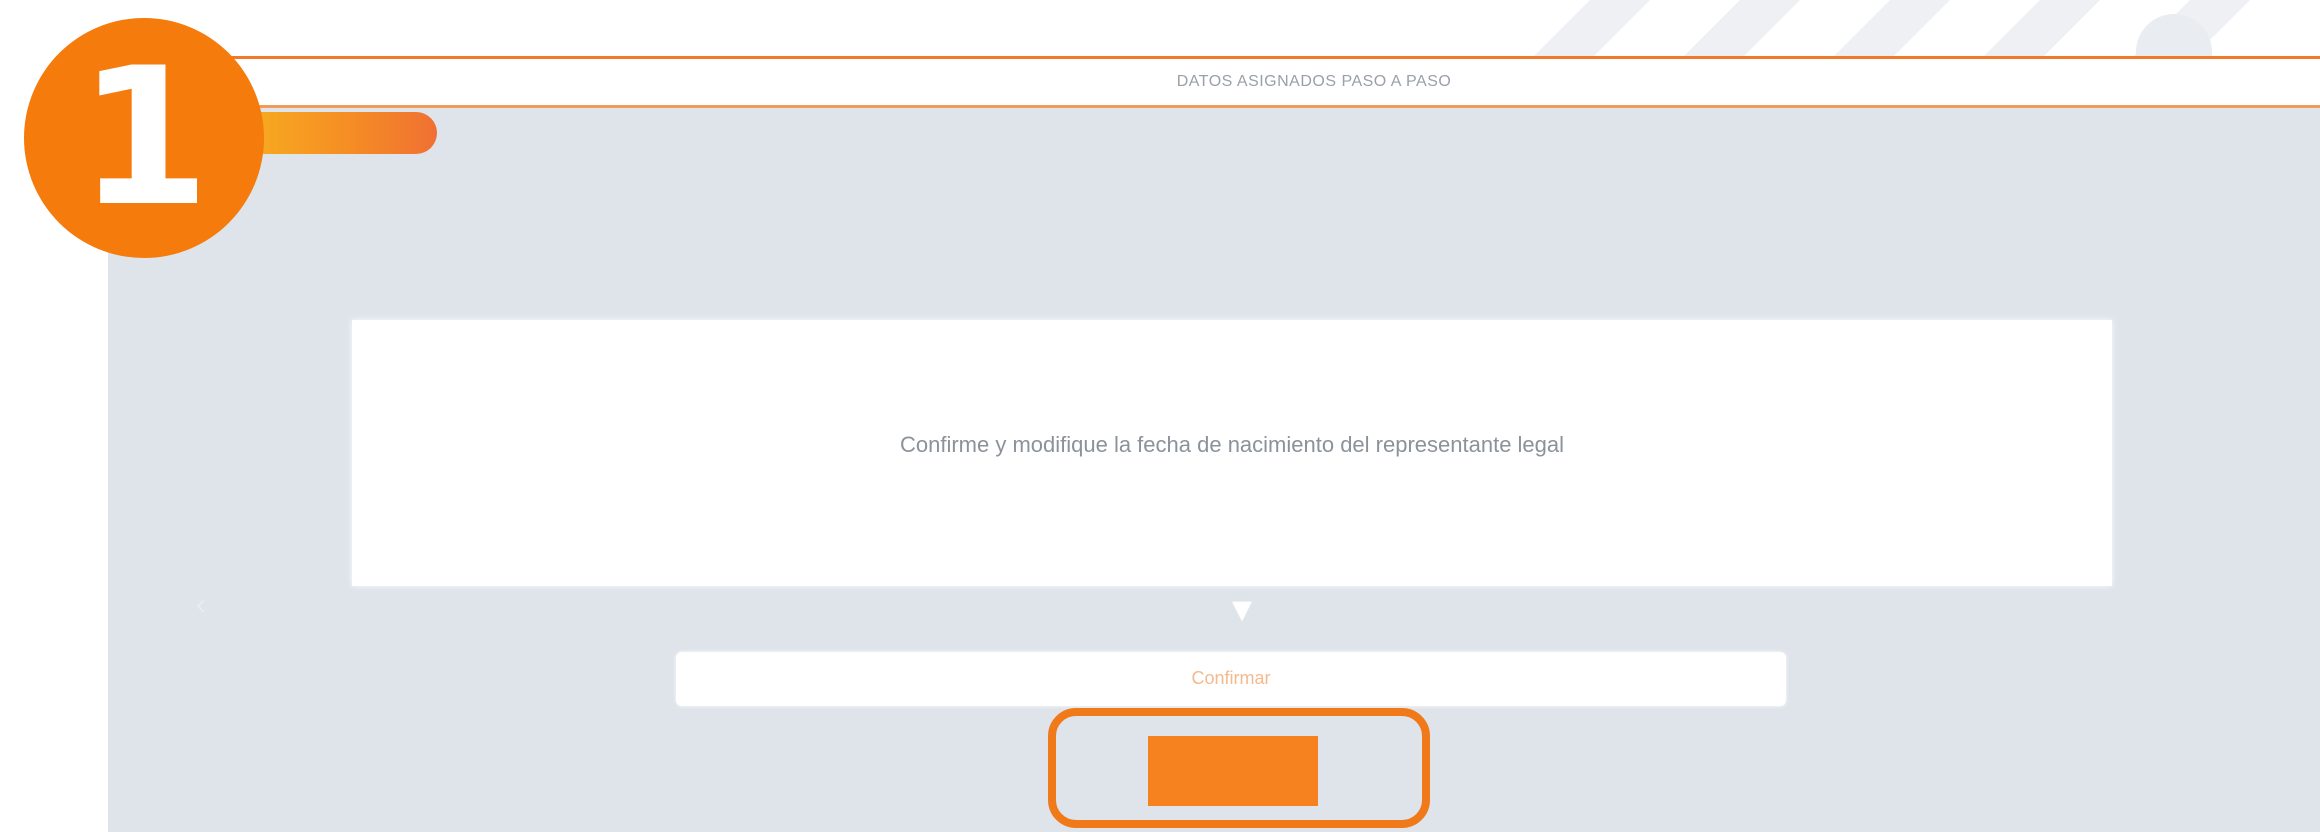 The width and height of the screenshot is (2320, 832). What do you see at coordinates (1314, 81) in the screenshot?
I see `top-bar-title: DATOS ASIGNADOS PASO A PASO` at bounding box center [1314, 81].